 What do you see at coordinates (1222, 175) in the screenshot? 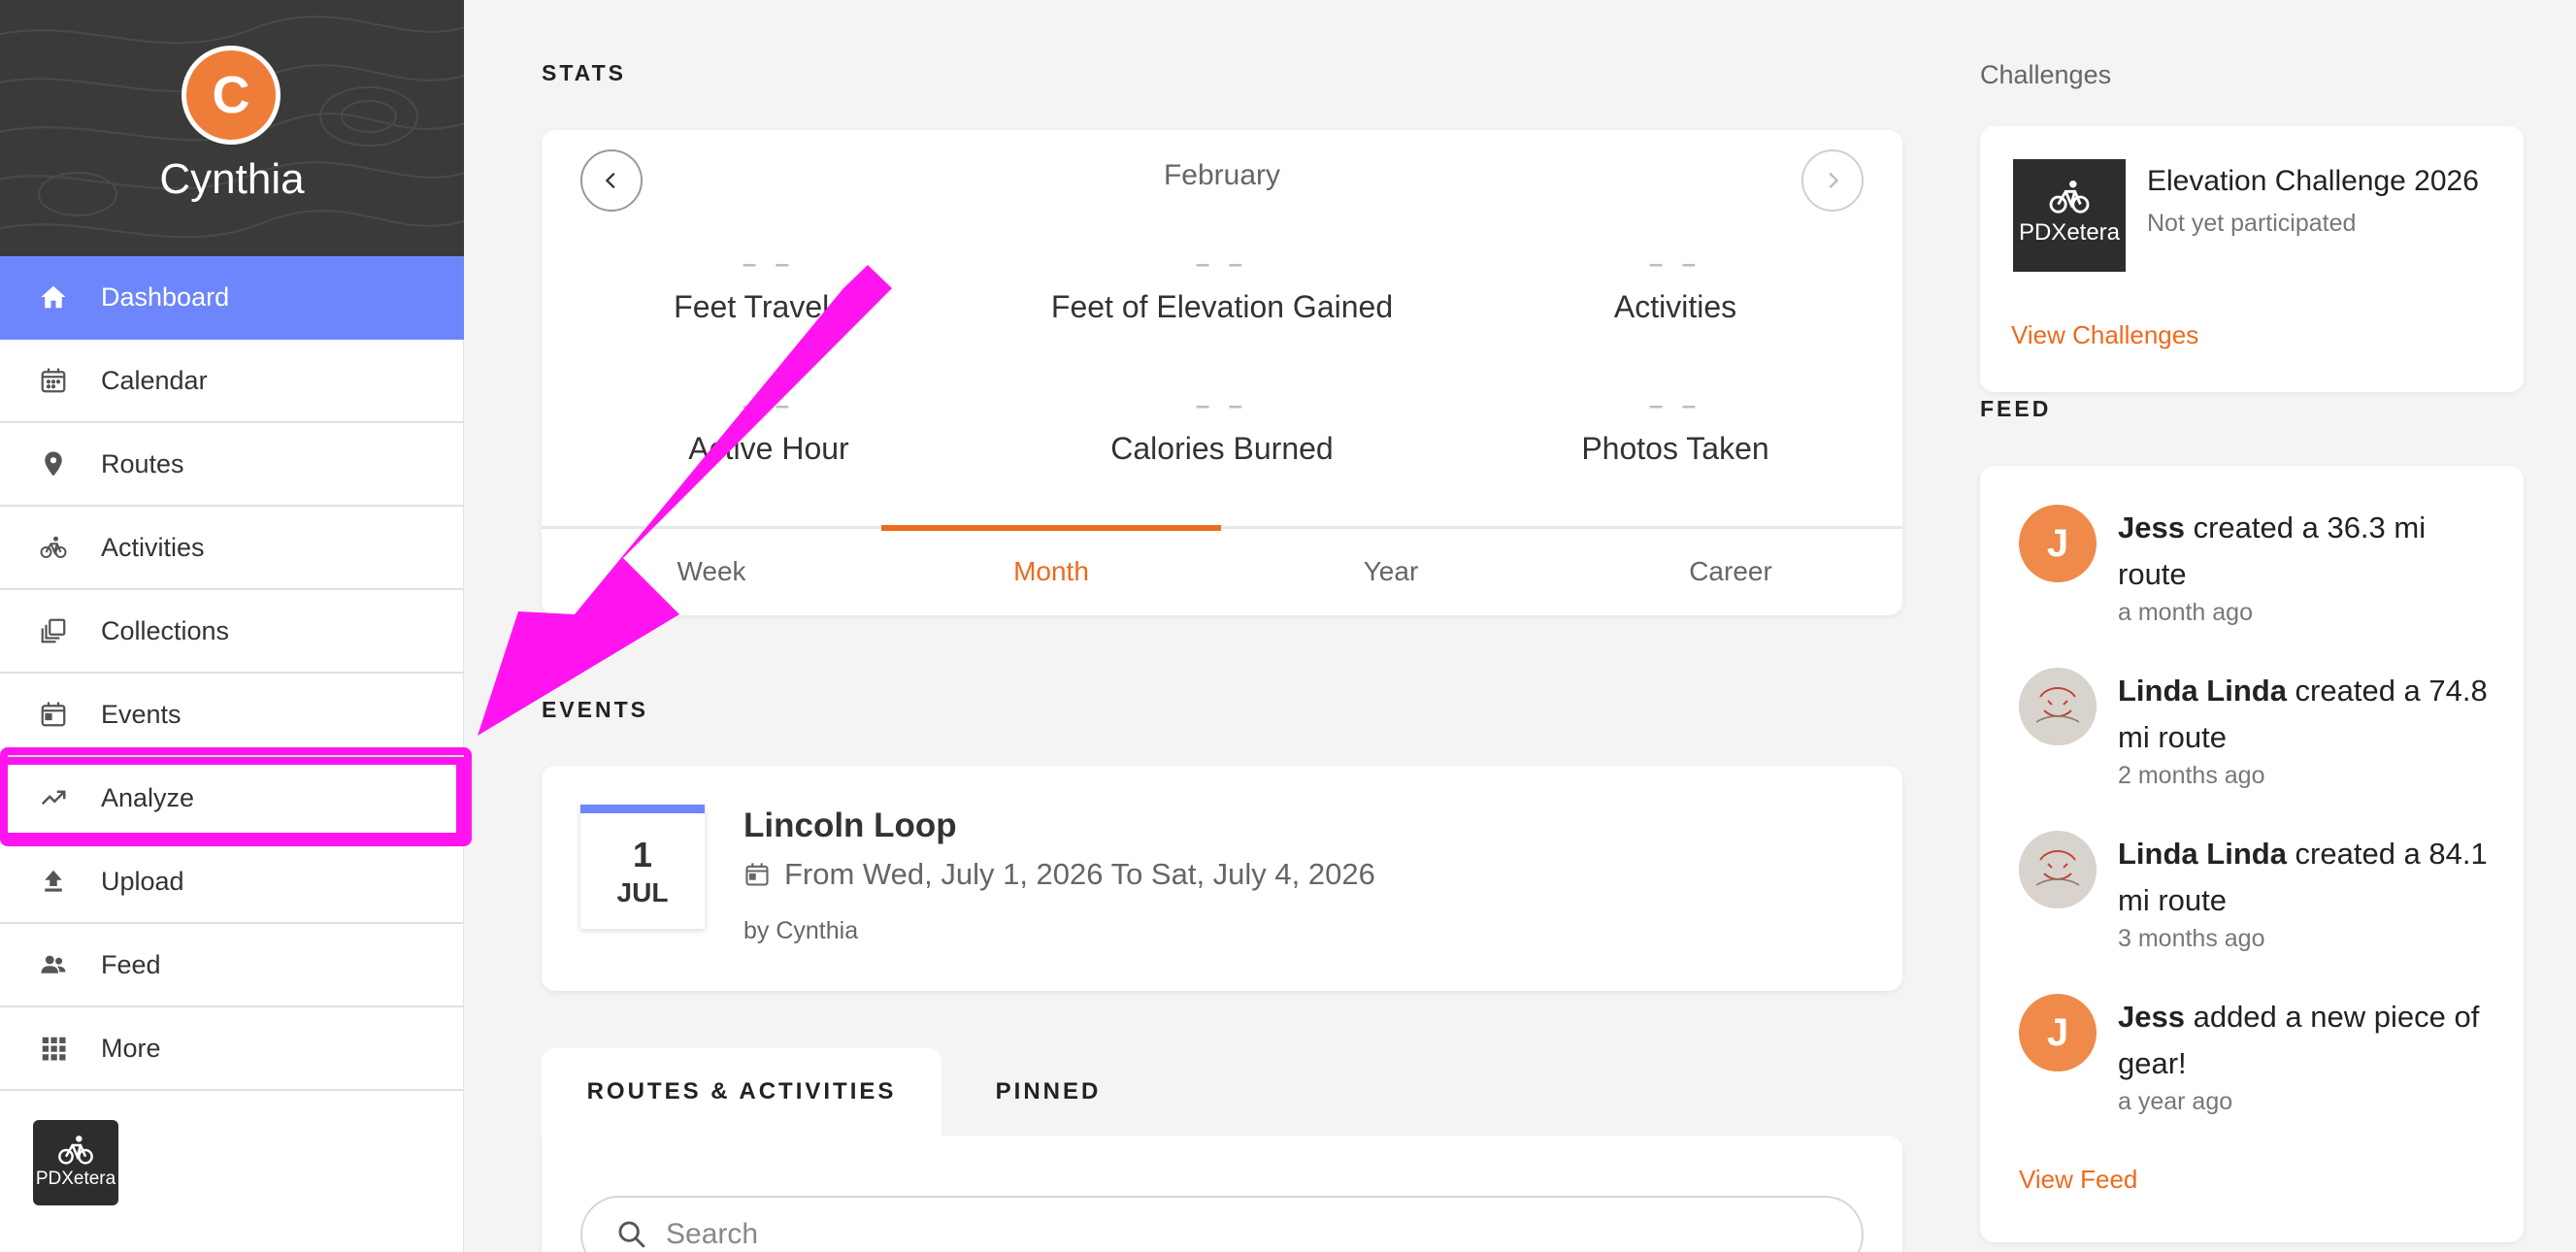
I see `month-label: February` at bounding box center [1222, 175].